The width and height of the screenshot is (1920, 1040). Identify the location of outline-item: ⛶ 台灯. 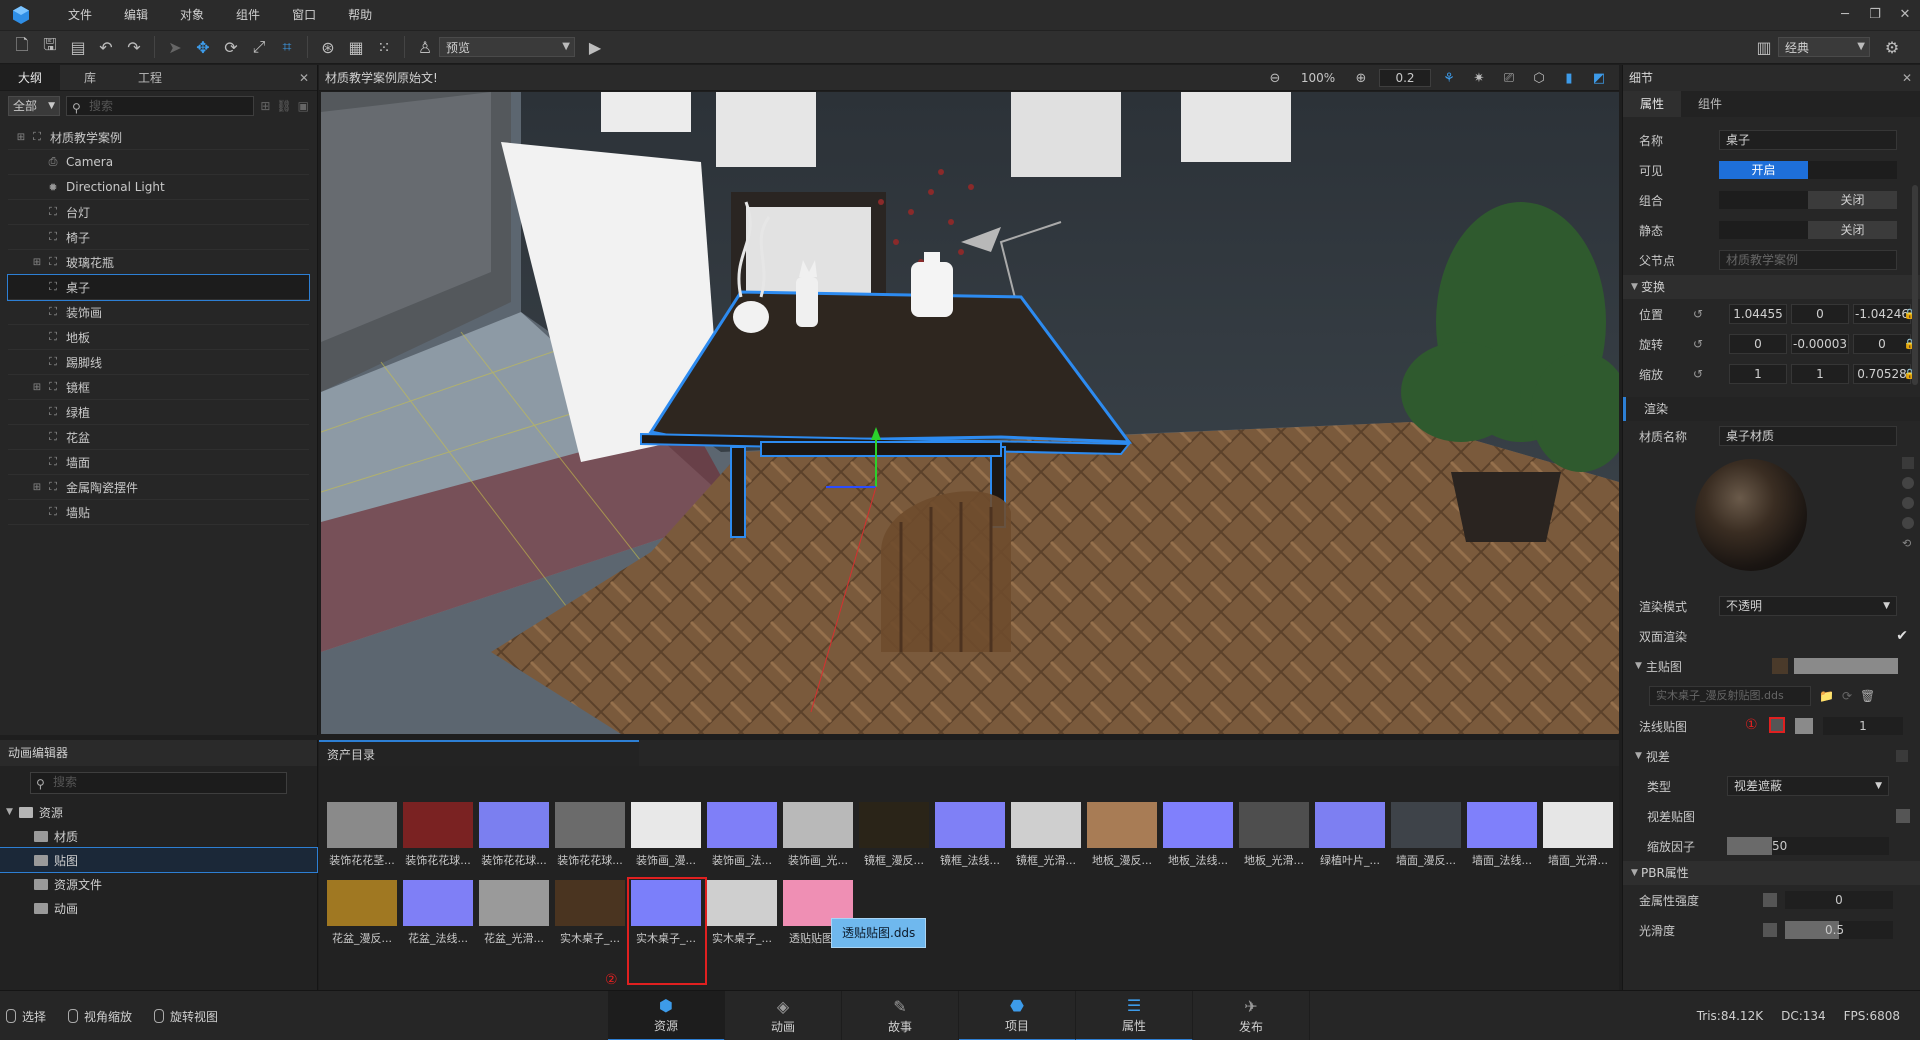
(158, 212).